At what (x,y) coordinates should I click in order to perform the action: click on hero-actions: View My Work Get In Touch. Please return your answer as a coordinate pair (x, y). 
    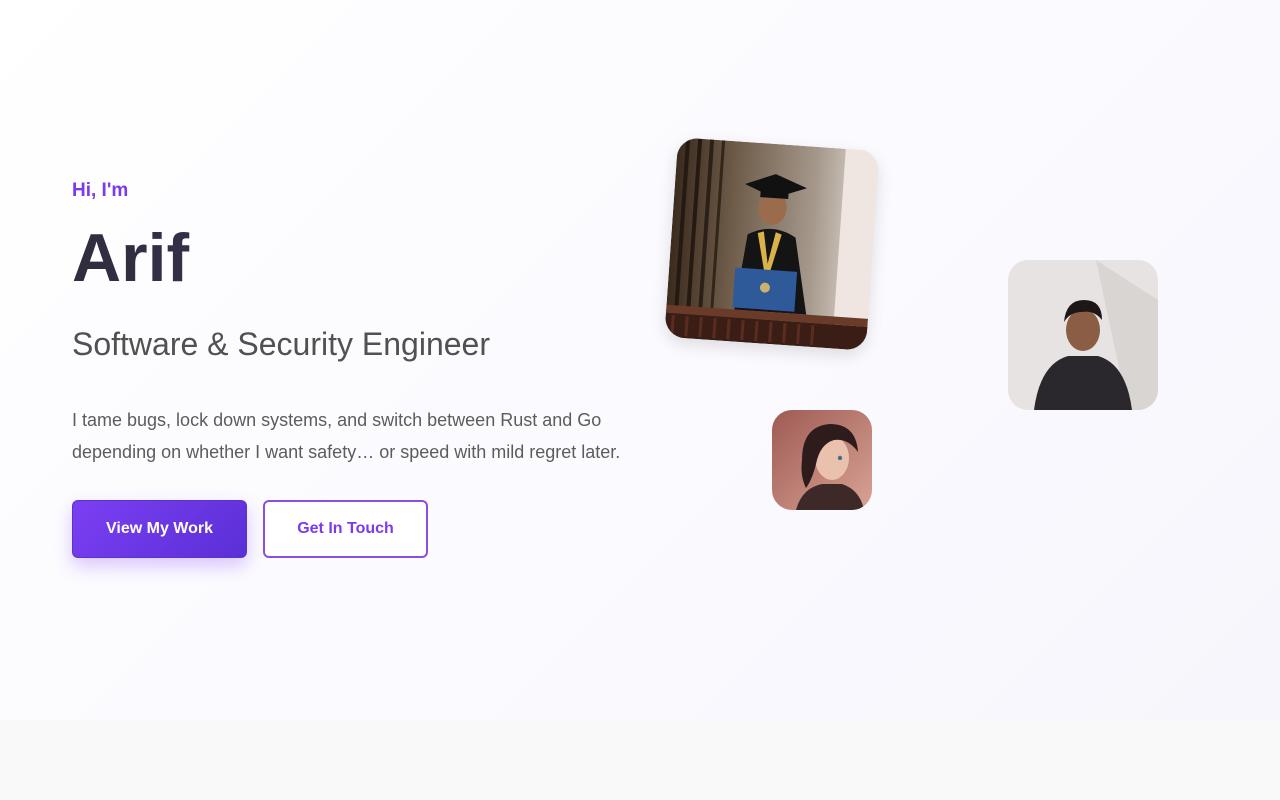
    Looking at the image, I should click on (352, 529).